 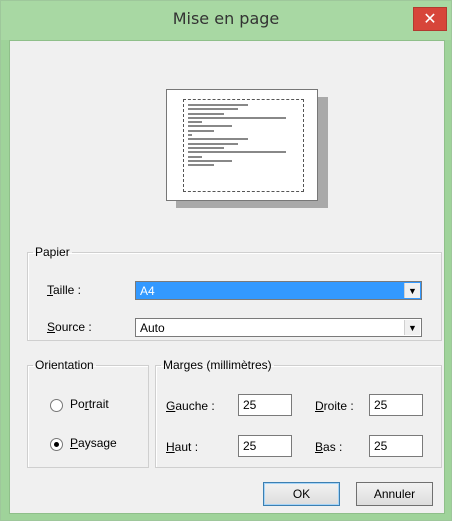 I want to click on close-button: ✕, so click(x=430, y=19).